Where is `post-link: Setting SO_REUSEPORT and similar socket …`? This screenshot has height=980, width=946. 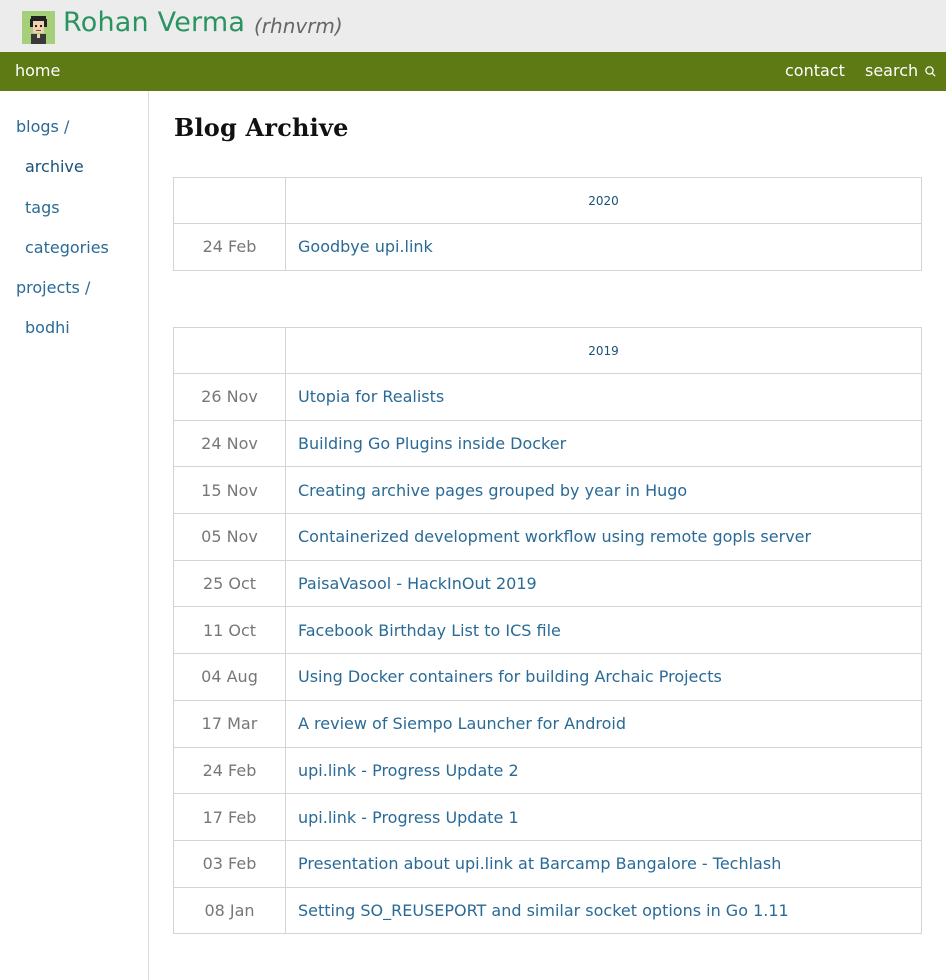 post-link: Setting SO_REUSEPORT and similar socket … is located at coordinates (603, 910).